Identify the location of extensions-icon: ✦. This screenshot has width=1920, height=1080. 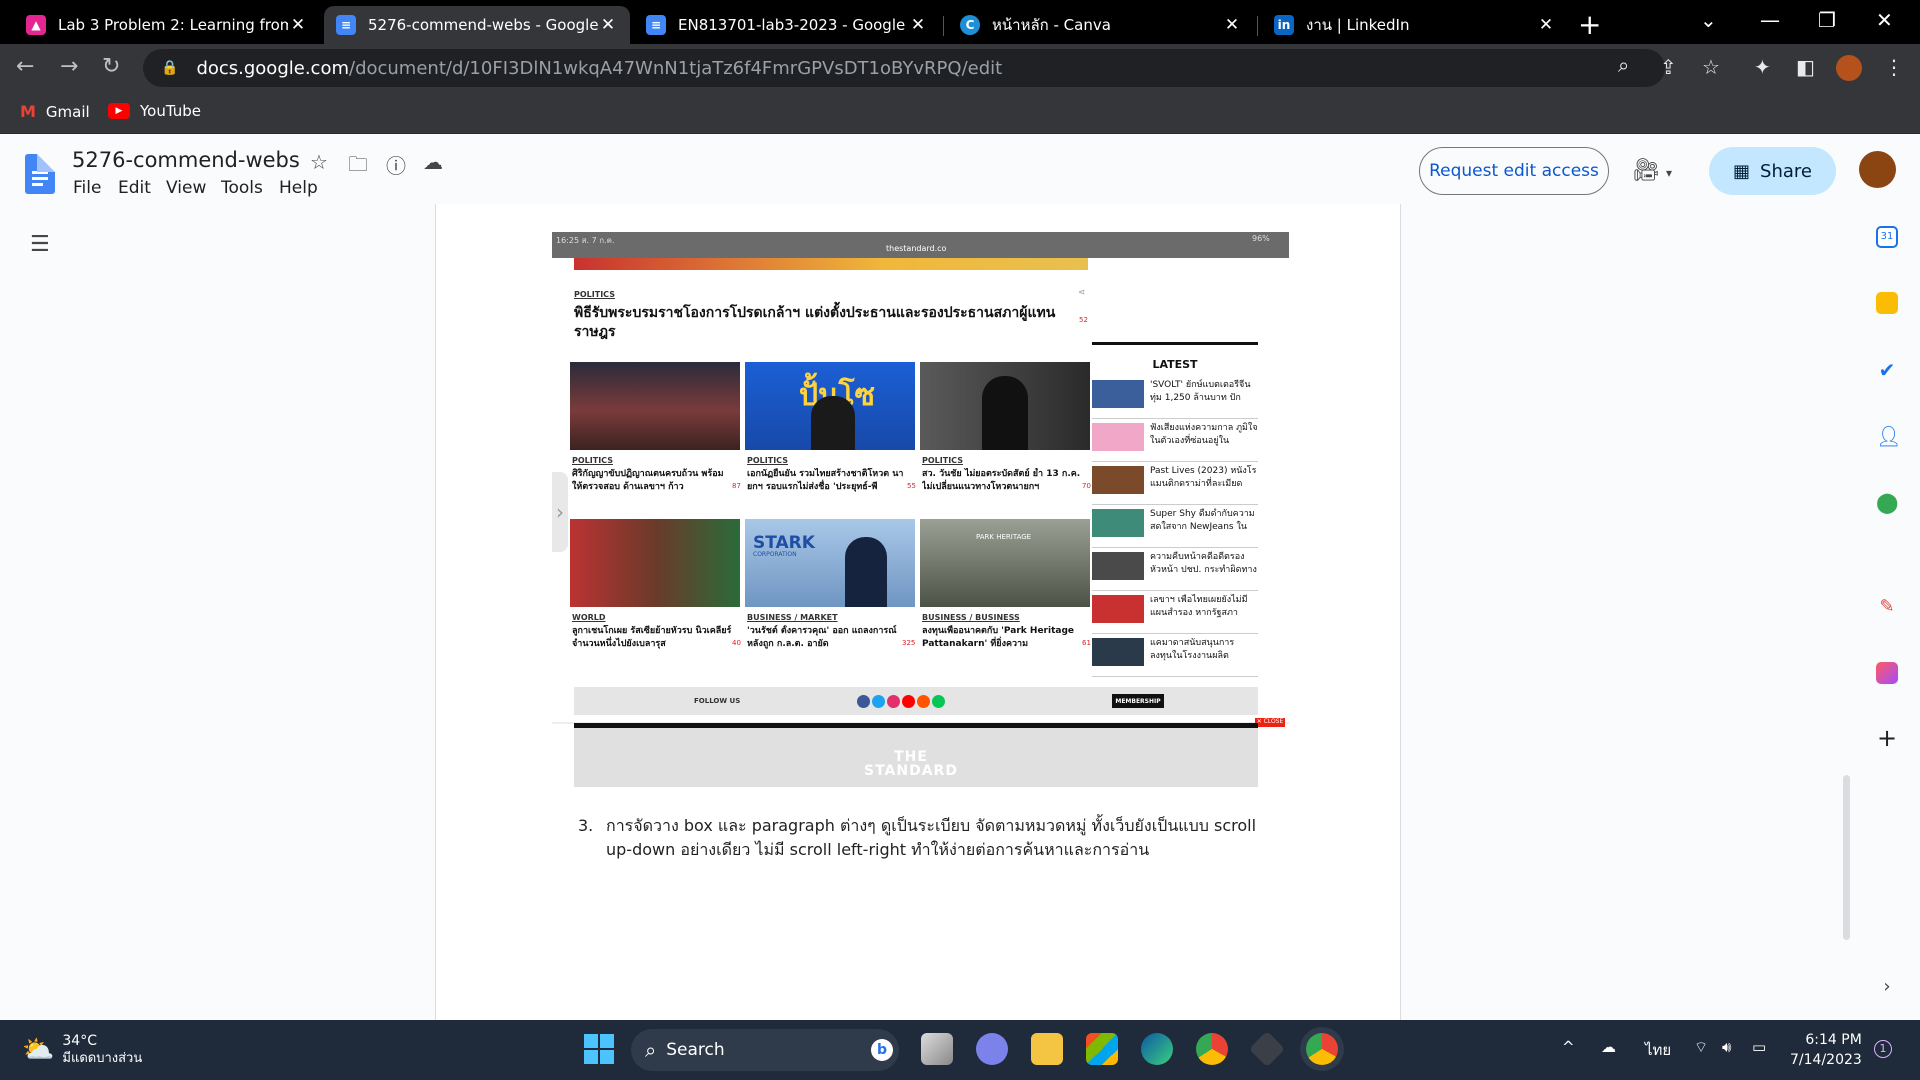
(1762, 67).